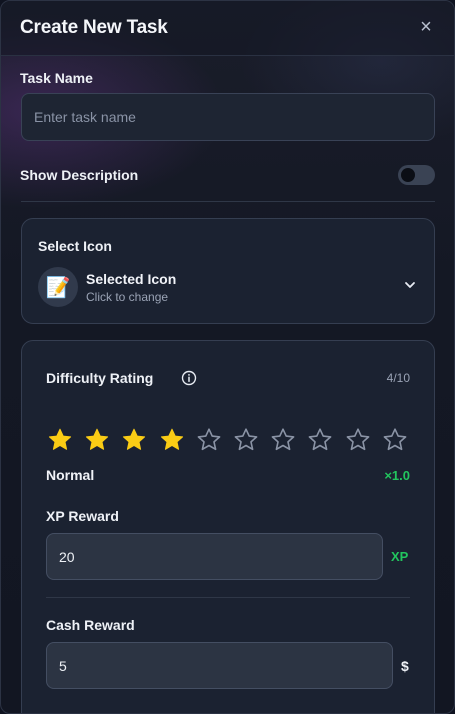 This screenshot has width=455, height=714. I want to click on select-icon-label: Select Icon, so click(75, 246).